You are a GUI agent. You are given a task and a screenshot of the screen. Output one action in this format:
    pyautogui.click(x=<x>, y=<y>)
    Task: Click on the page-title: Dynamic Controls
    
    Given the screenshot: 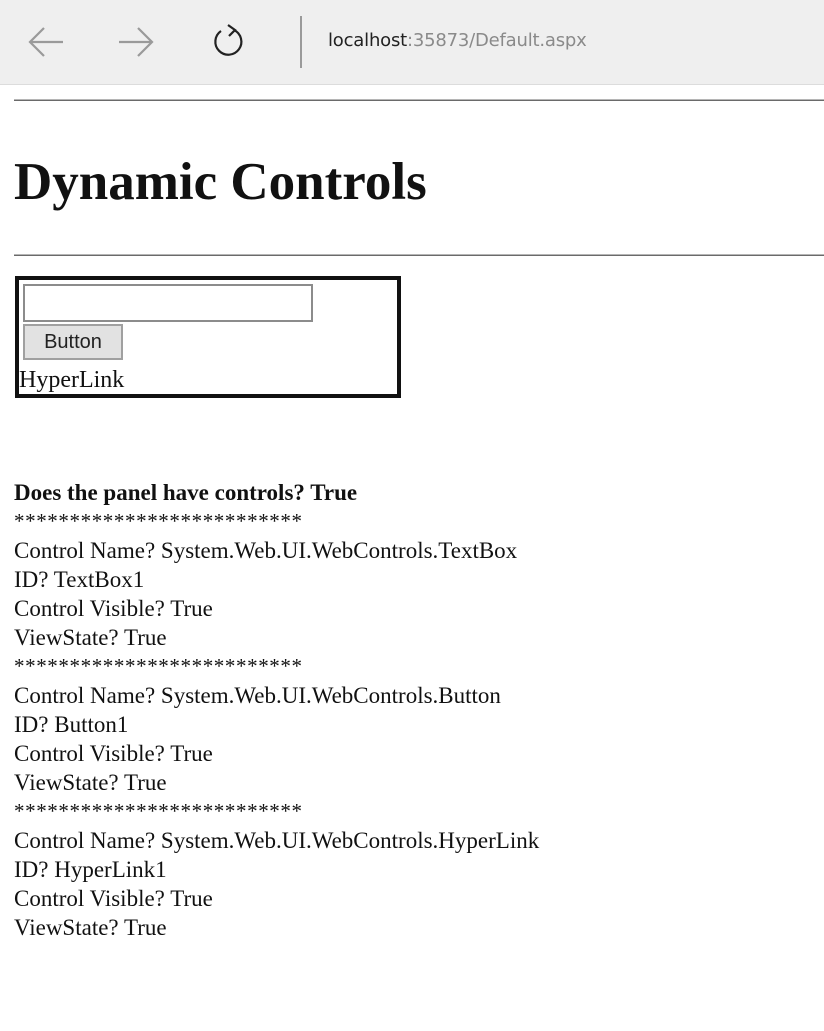 What is the action you would take?
    pyautogui.click(x=220, y=182)
    